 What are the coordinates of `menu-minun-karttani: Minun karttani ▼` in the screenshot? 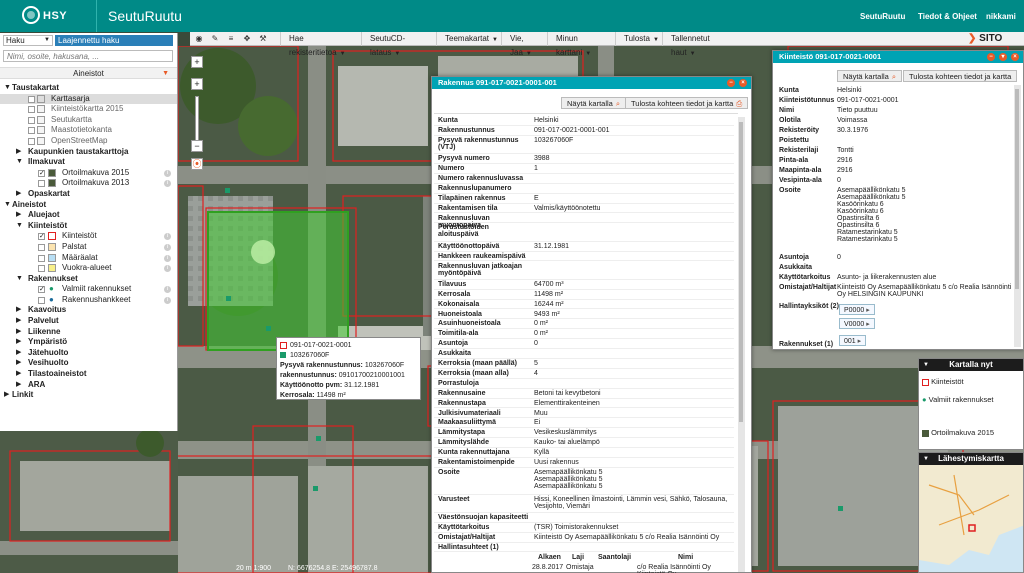 It's located at (579, 44).